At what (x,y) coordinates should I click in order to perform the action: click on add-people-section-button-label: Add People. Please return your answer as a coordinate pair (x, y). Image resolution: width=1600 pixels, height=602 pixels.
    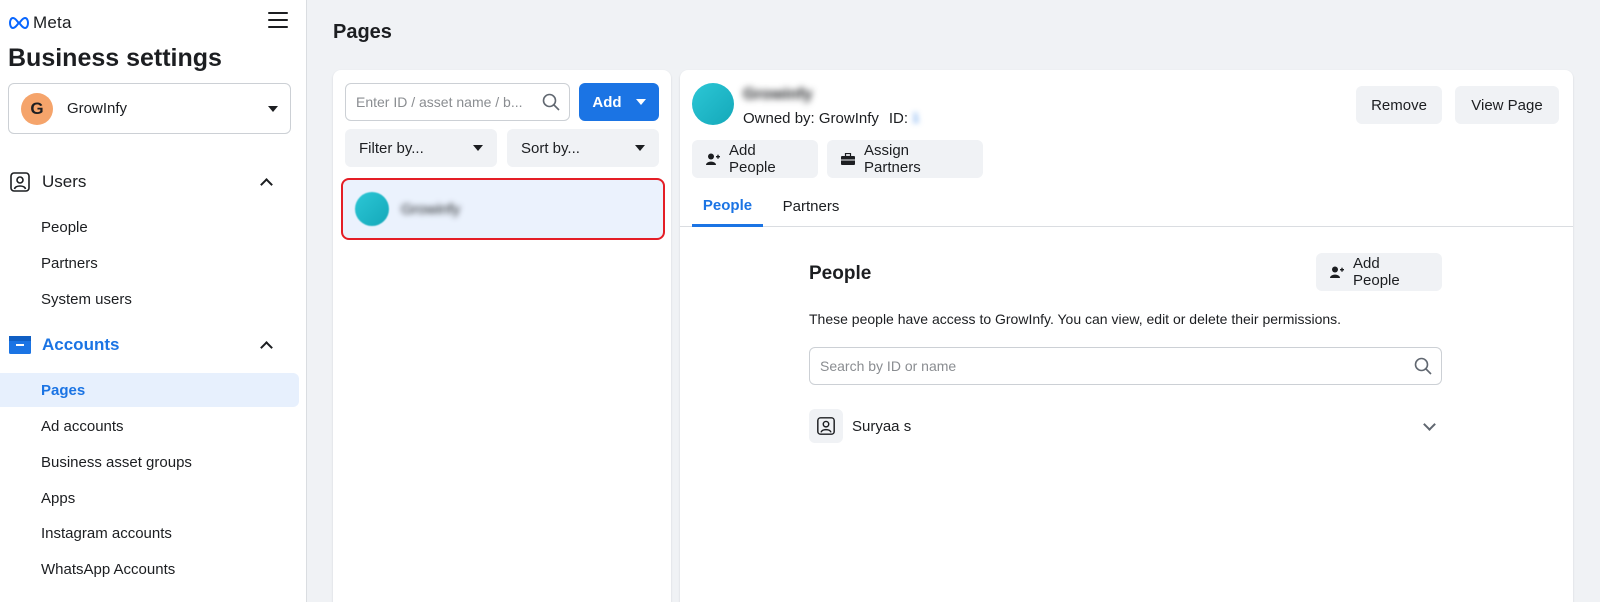
    Looking at the image, I should click on (1376, 272).